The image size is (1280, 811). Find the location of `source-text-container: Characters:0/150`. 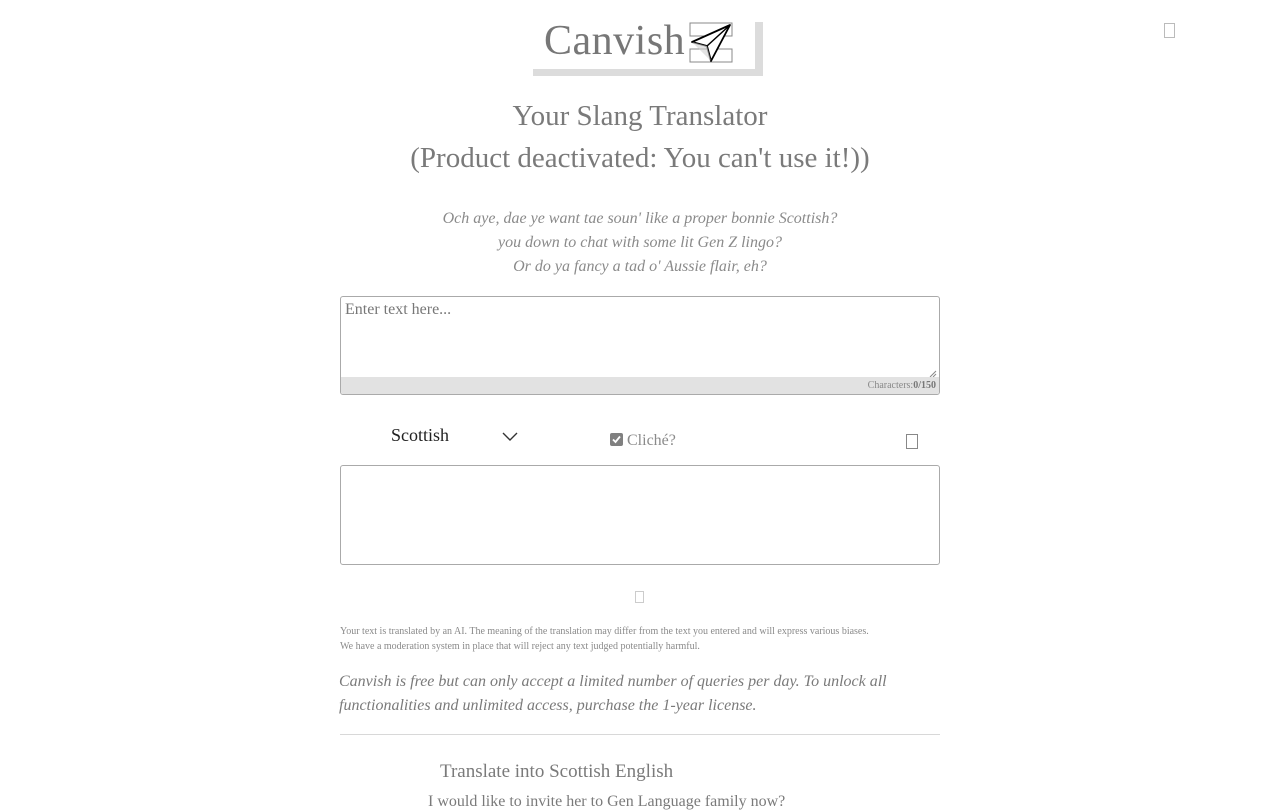

source-text-container: Characters:0/150 is located at coordinates (640, 345).